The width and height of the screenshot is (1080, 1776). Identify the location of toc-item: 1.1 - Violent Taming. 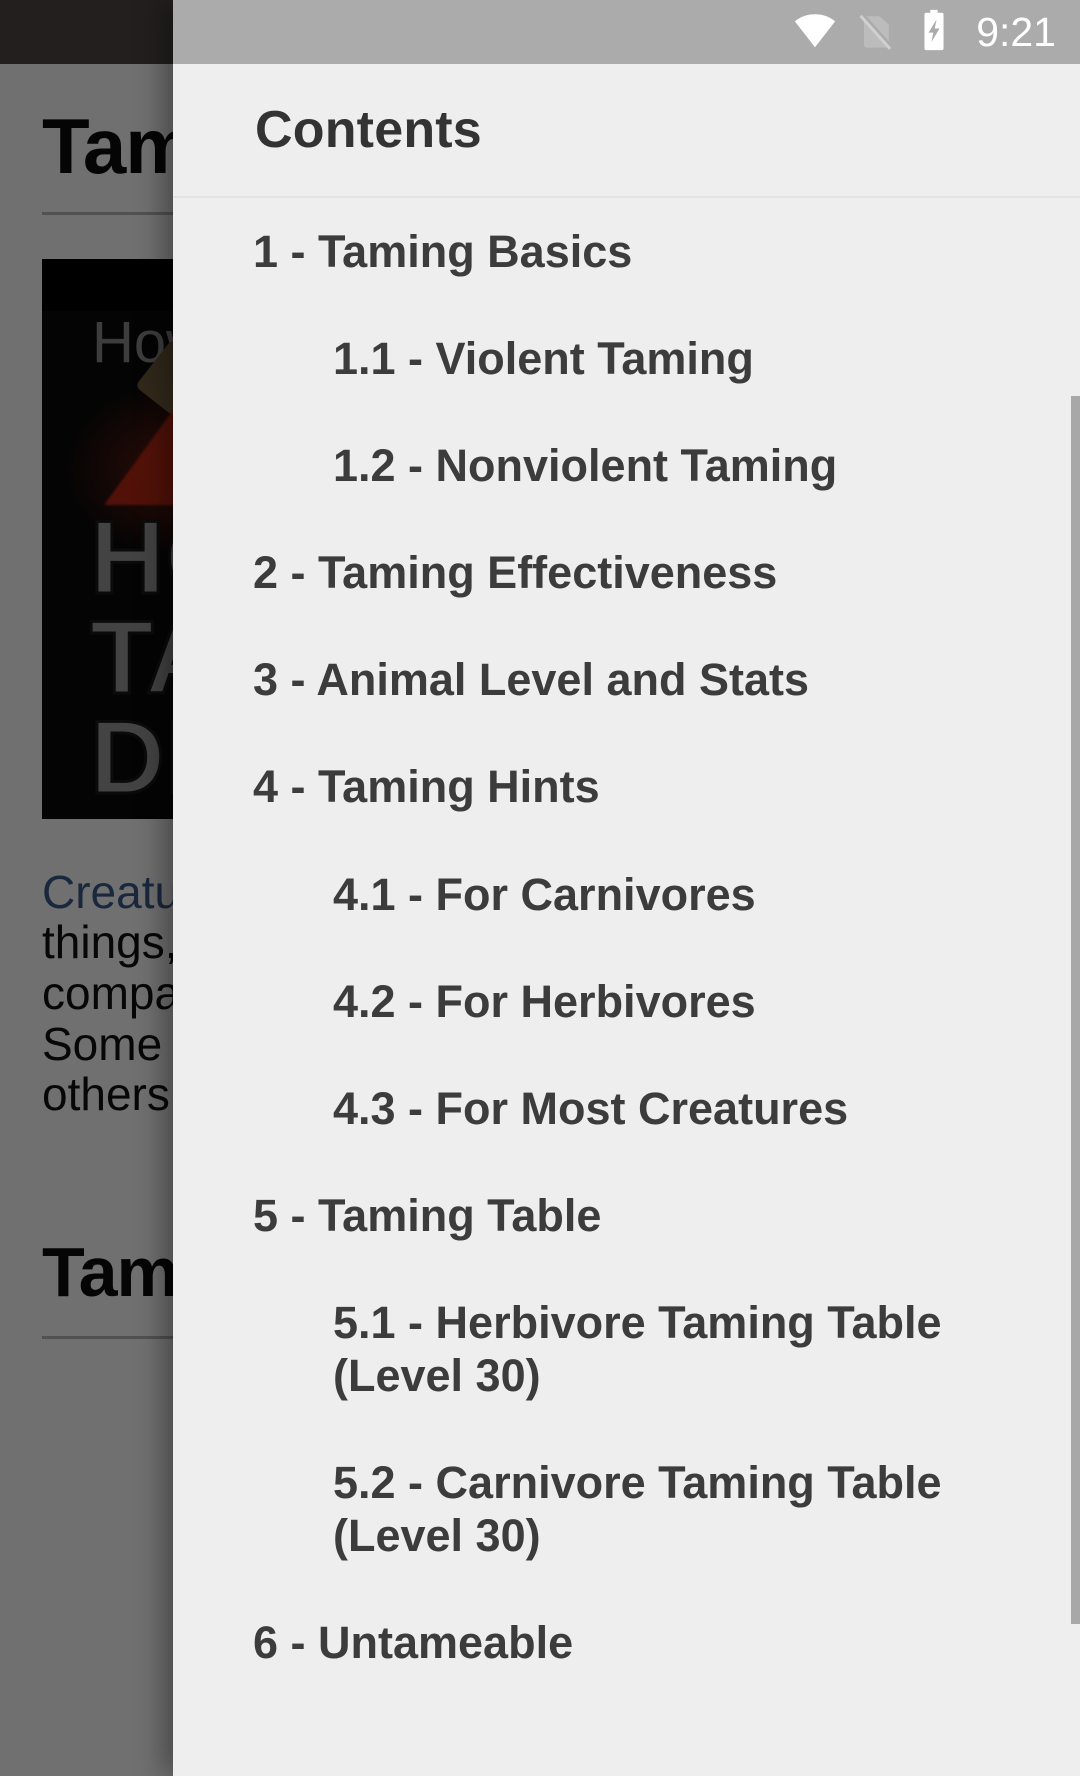
(626, 358).